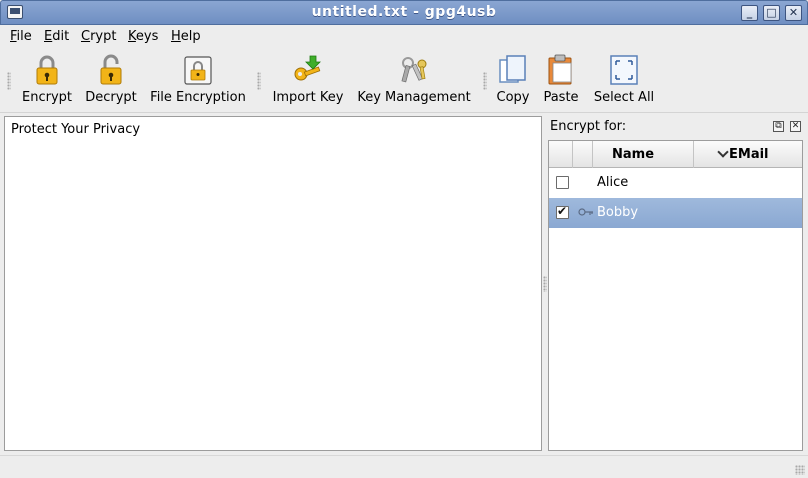  I want to click on key-management-button: Key Management, so click(414, 82).